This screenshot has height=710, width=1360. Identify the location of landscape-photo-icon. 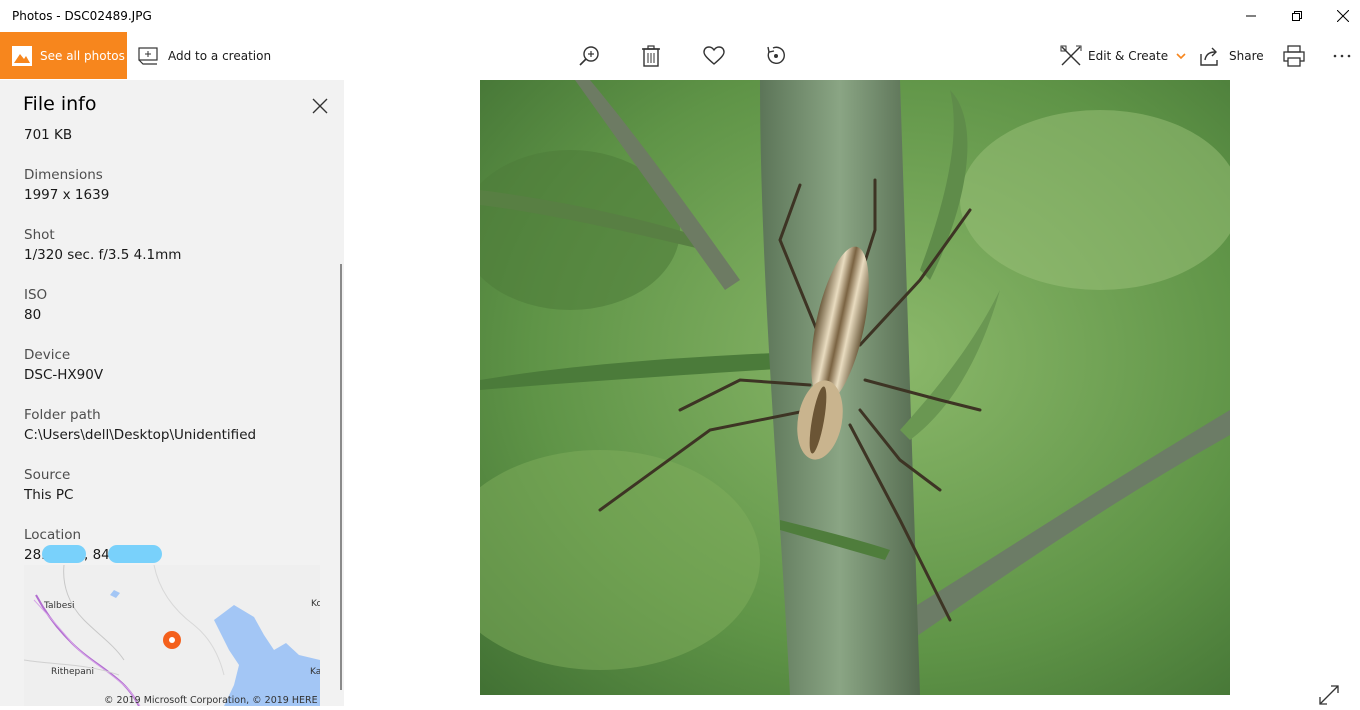
(22, 55).